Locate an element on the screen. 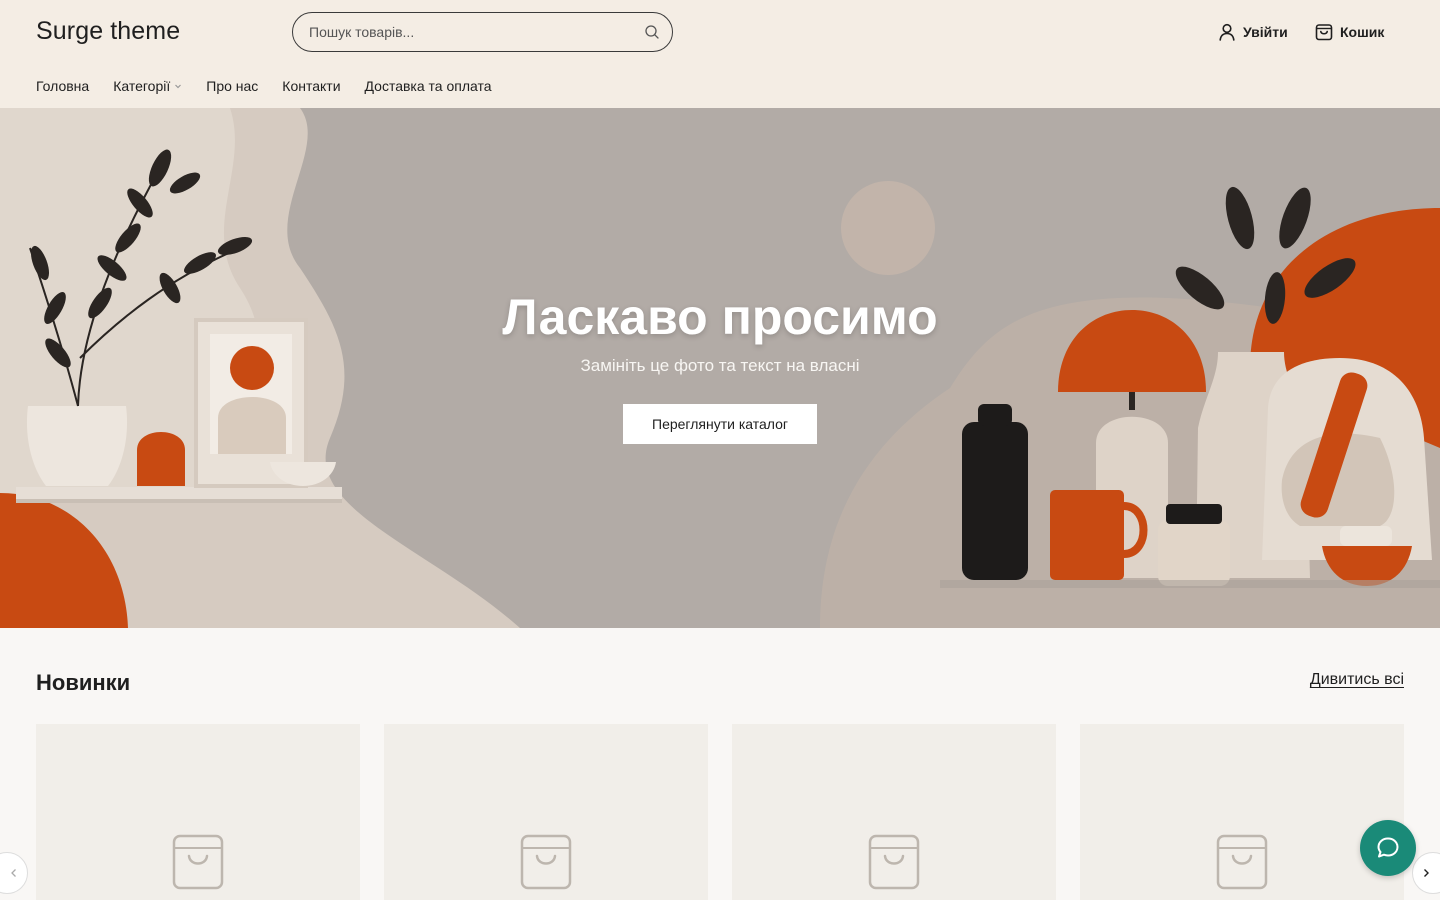 Image resolution: width=1440 pixels, height=900 pixels. search-box is located at coordinates (482, 32).